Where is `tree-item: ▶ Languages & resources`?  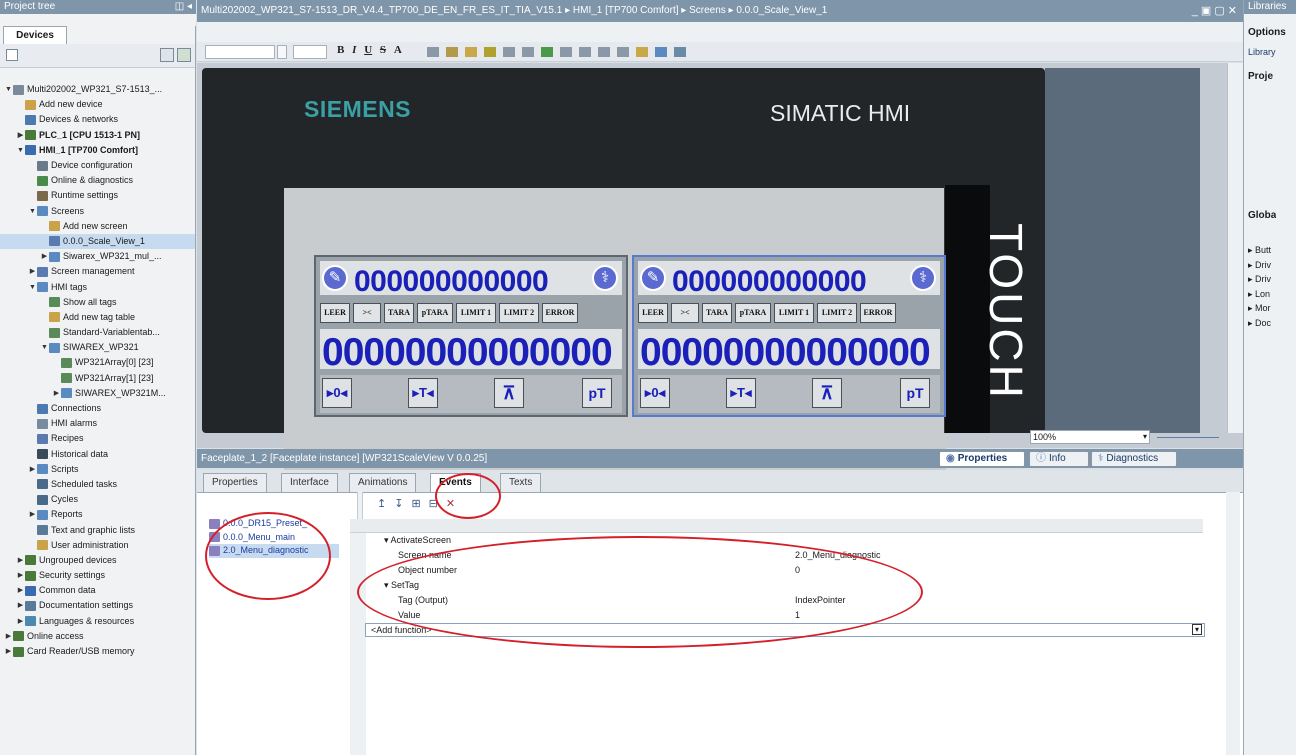 tree-item: ▶ Languages & resources is located at coordinates (97, 621).